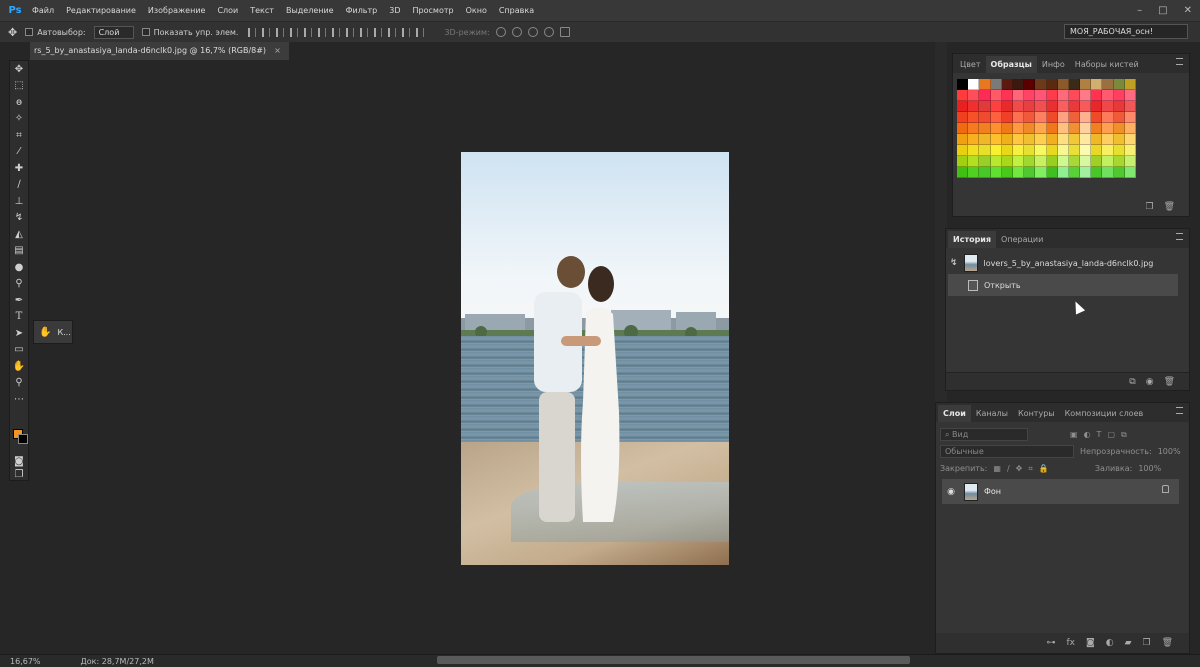 The width and height of the screenshot is (1200, 667). What do you see at coordinates (984, 434) in the screenshot?
I see `layer-filter-dropdown: ⌕ Вид` at bounding box center [984, 434].